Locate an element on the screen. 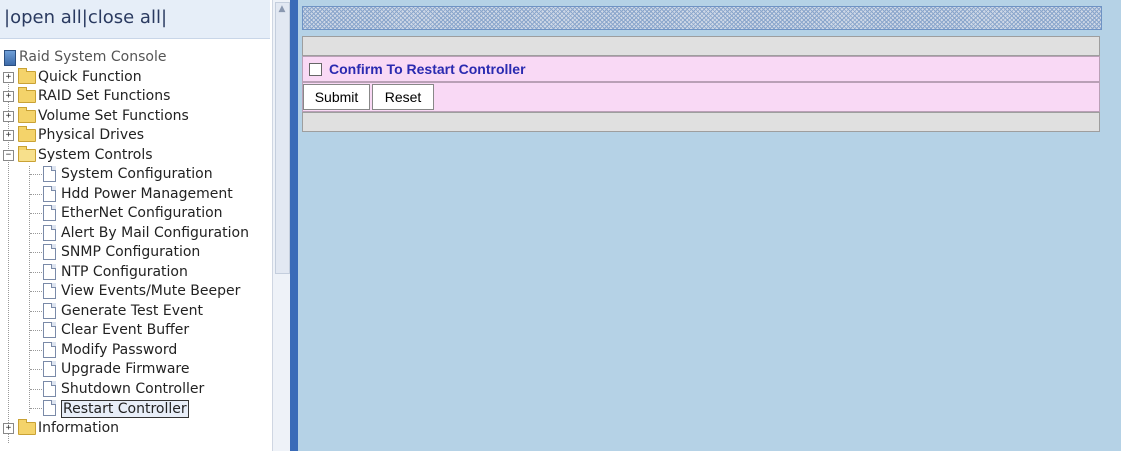 This screenshot has height=451, width=1121. tree-item: SNMP Configuration is located at coordinates (136, 253).